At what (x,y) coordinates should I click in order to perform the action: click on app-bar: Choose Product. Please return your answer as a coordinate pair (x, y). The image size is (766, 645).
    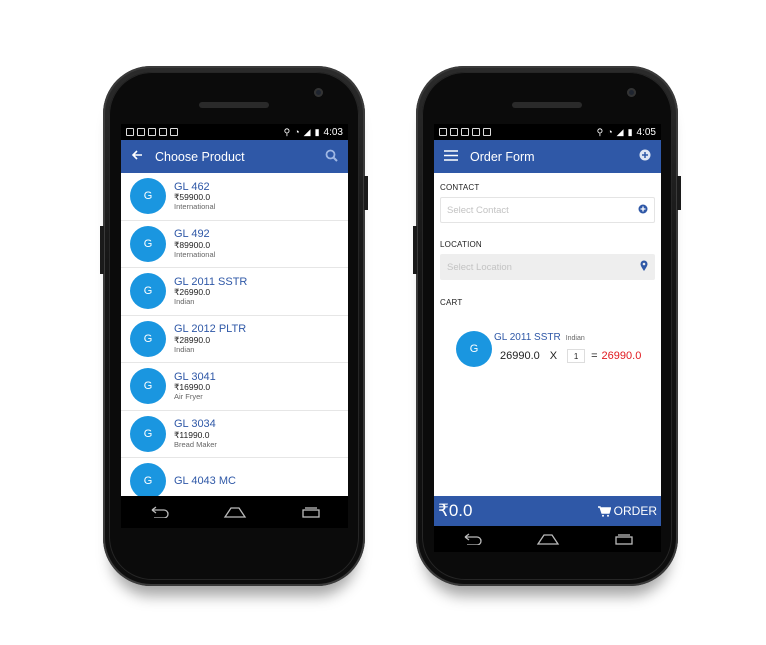
    Looking at the image, I should click on (234, 156).